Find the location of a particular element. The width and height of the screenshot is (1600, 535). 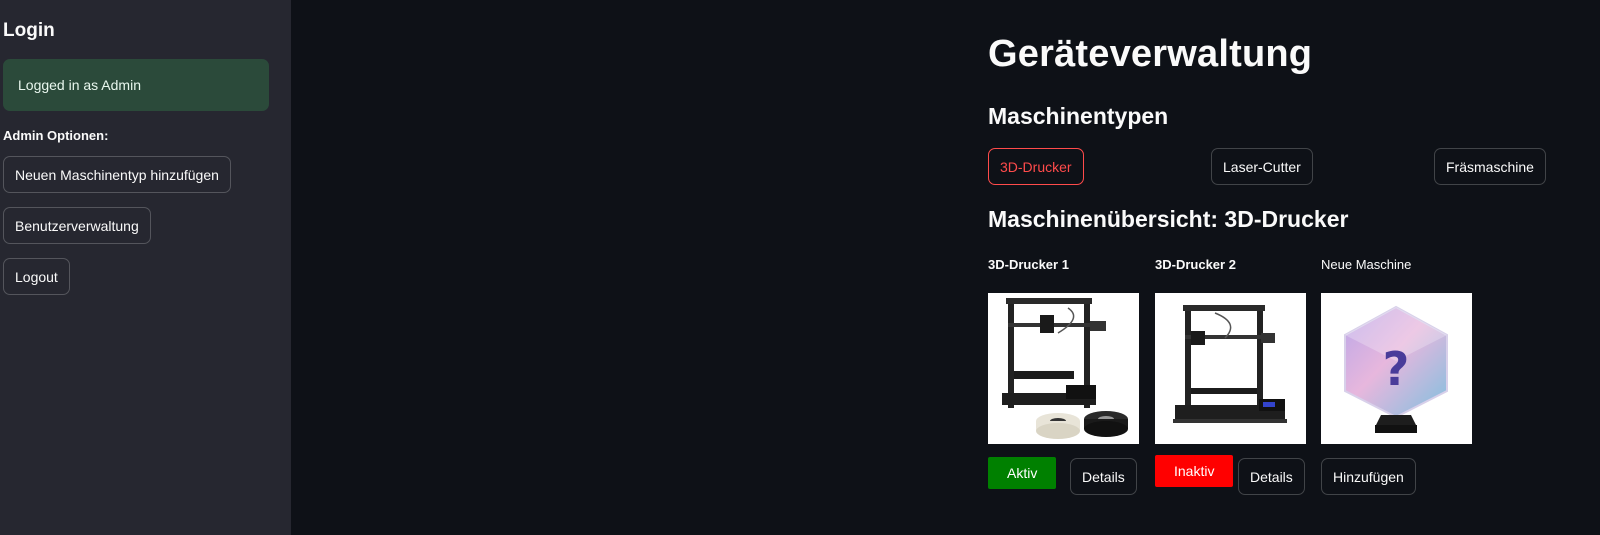

details-button-1: Details is located at coordinates (1103, 476).